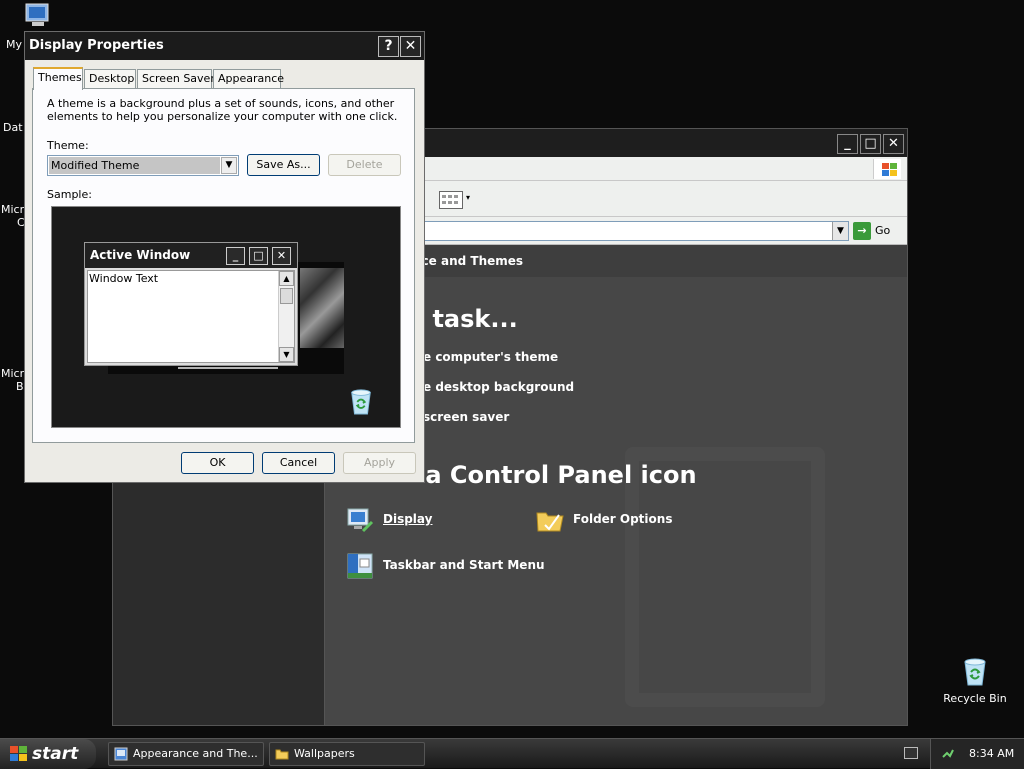 Image resolution: width=1024 pixels, height=769 pixels. Describe the element at coordinates (121, 754) in the screenshot. I see `control-panel-icon` at that location.